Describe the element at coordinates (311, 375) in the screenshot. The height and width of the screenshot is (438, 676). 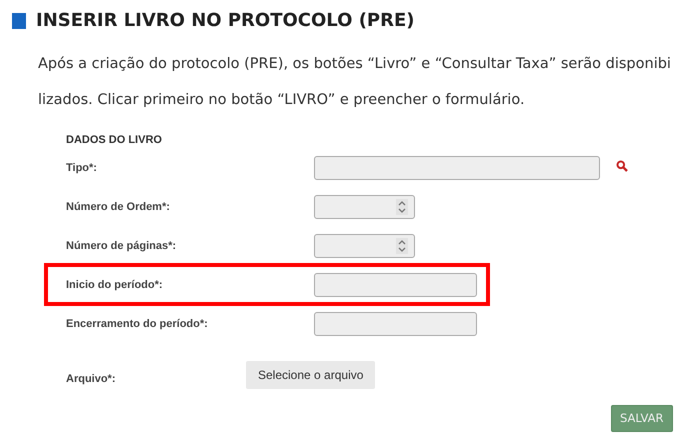
I see `file-select-button: Selecione o arquivo` at that location.